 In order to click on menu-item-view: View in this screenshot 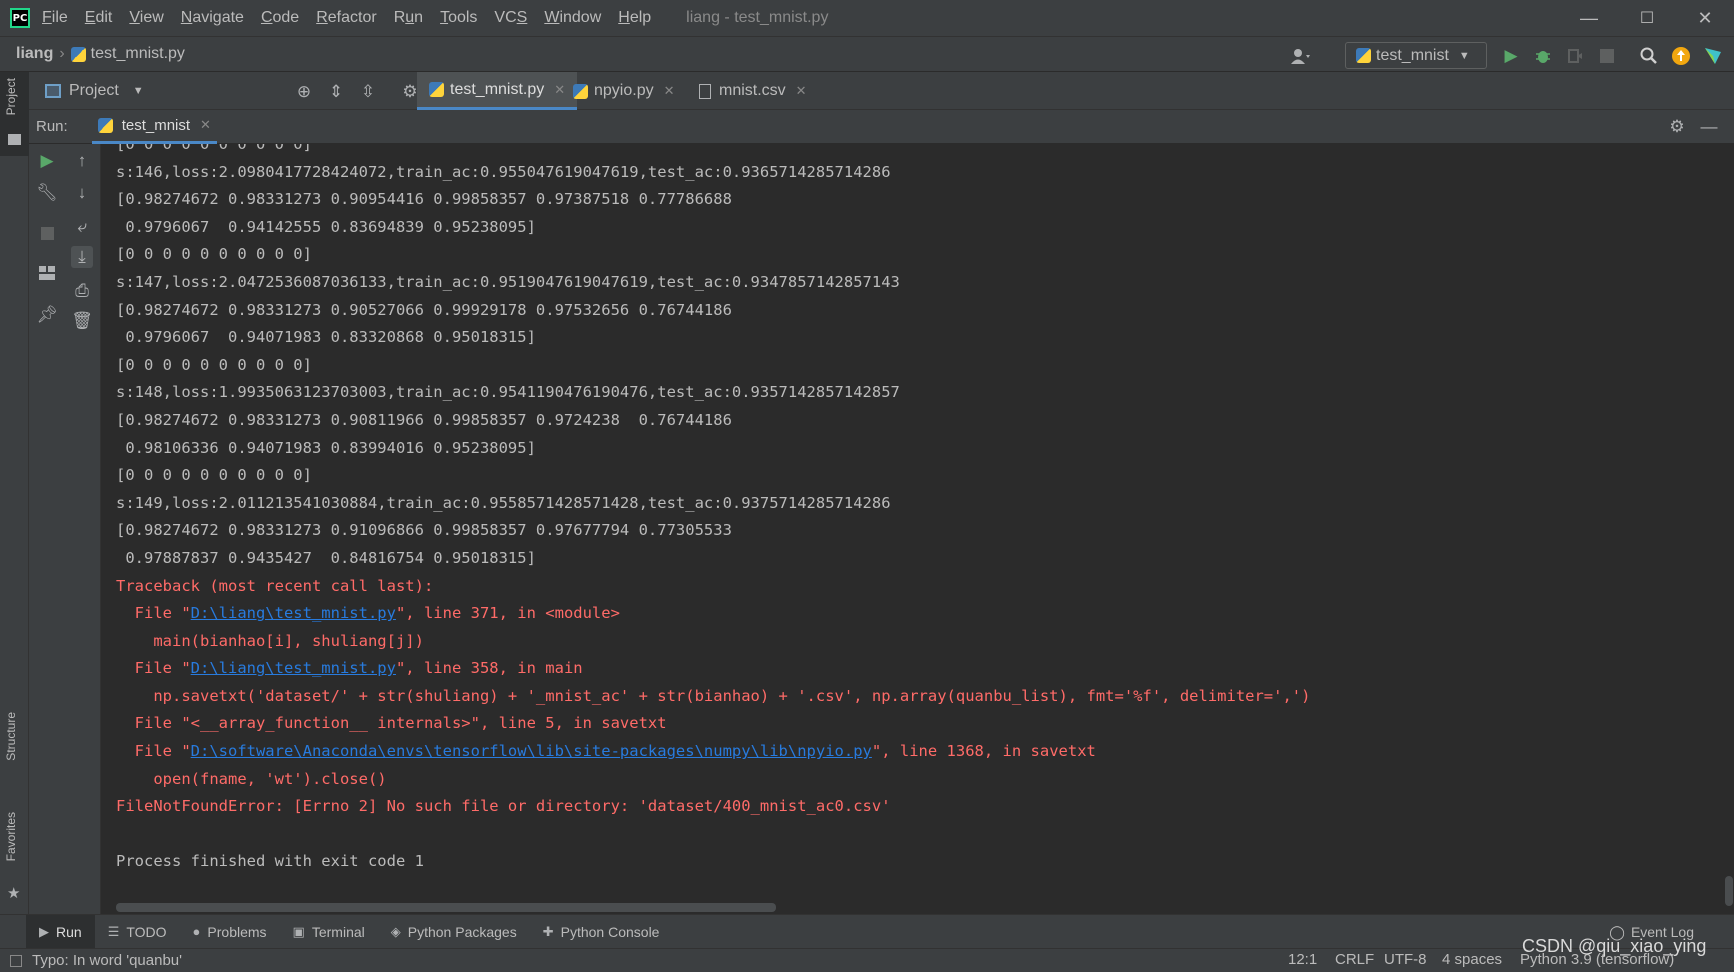, I will do `click(146, 18)`.